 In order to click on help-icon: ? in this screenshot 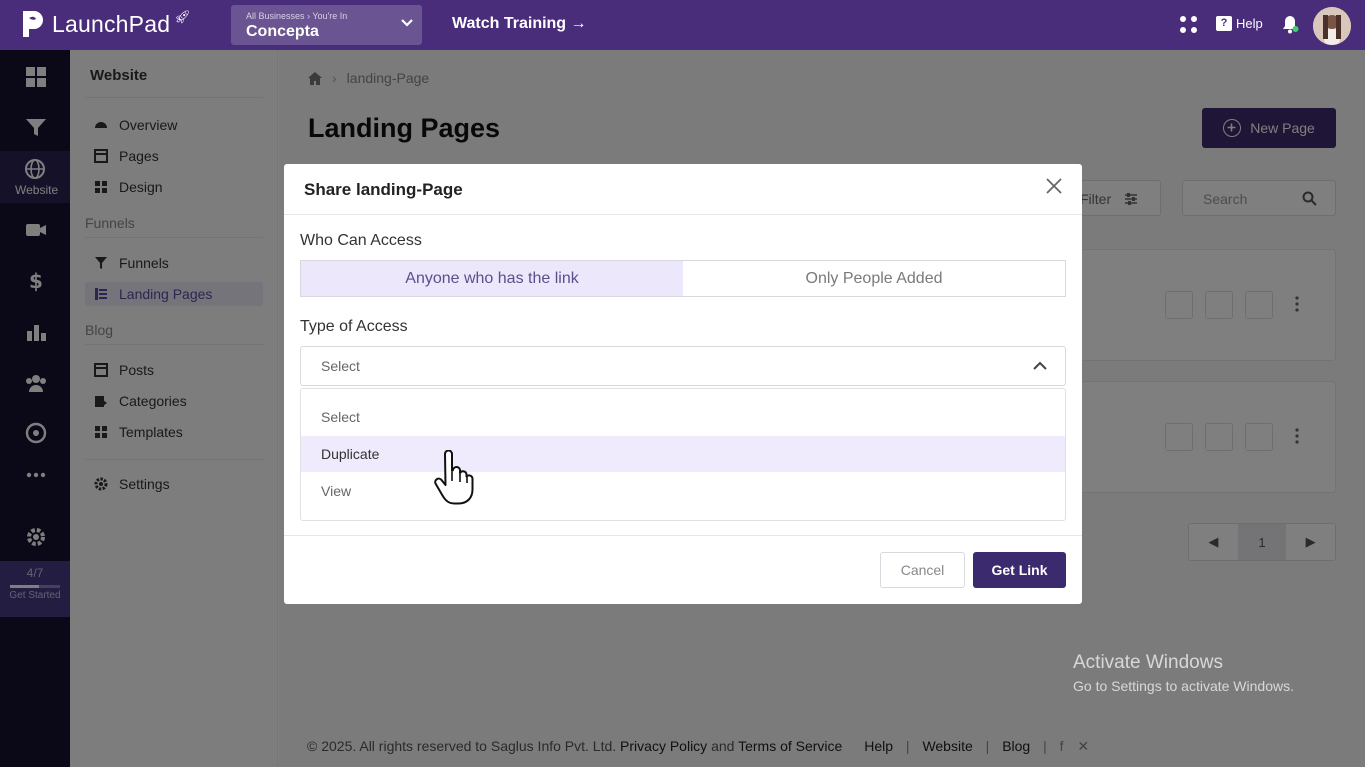, I will do `click(1224, 23)`.